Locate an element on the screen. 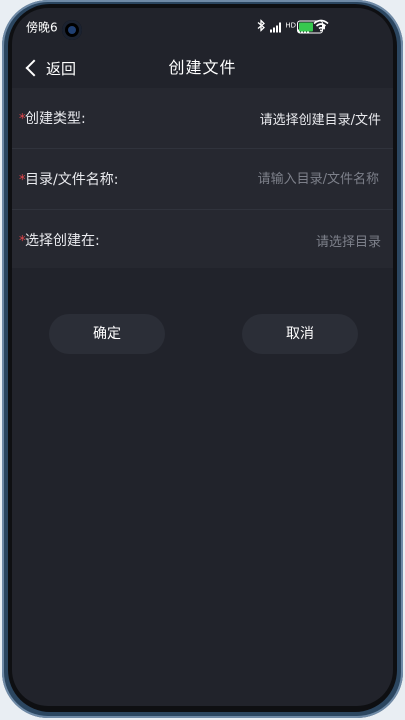 This screenshot has width=405, height=720. cancel-button: 取消 is located at coordinates (300, 334).